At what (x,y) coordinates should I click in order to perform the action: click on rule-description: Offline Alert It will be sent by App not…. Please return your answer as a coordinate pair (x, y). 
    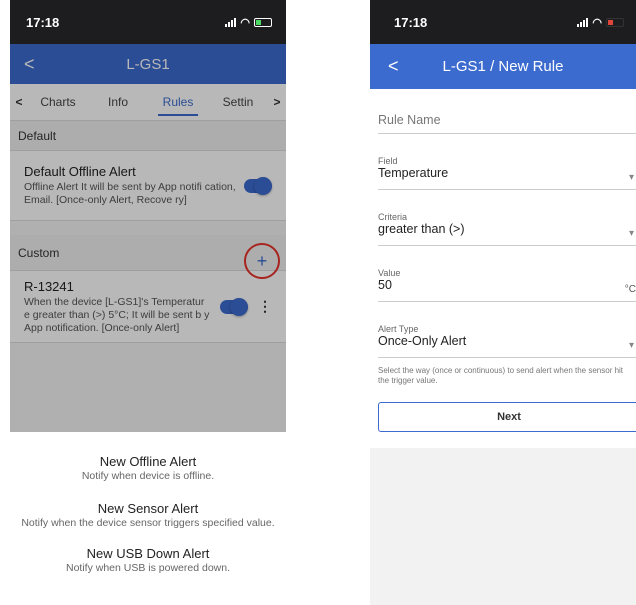
    Looking at the image, I should click on (130, 193).